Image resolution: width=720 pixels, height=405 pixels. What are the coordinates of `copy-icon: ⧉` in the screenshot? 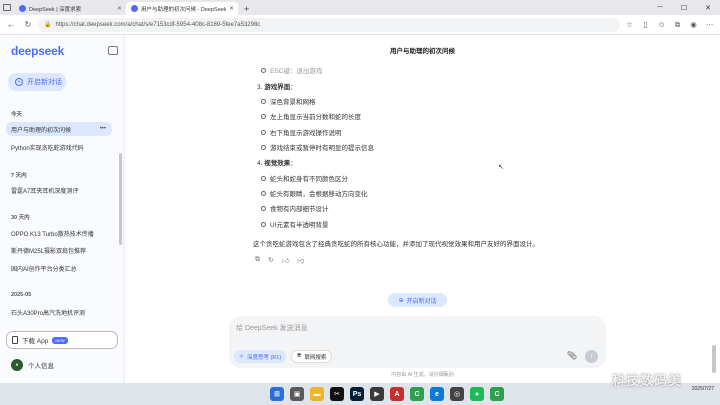 It's located at (257, 260).